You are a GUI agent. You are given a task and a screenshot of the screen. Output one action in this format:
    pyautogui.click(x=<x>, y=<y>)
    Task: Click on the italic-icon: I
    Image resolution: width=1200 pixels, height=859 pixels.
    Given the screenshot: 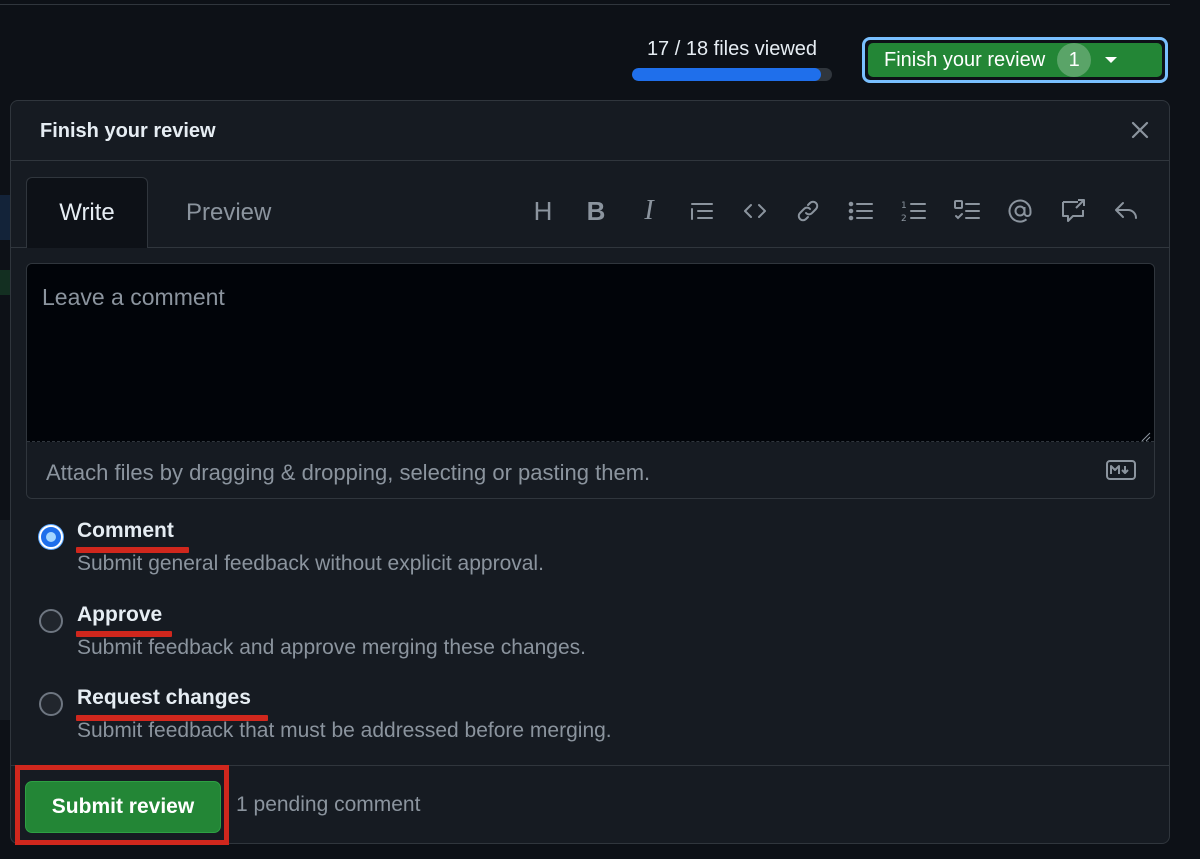 What is the action you would take?
    pyautogui.click(x=649, y=210)
    